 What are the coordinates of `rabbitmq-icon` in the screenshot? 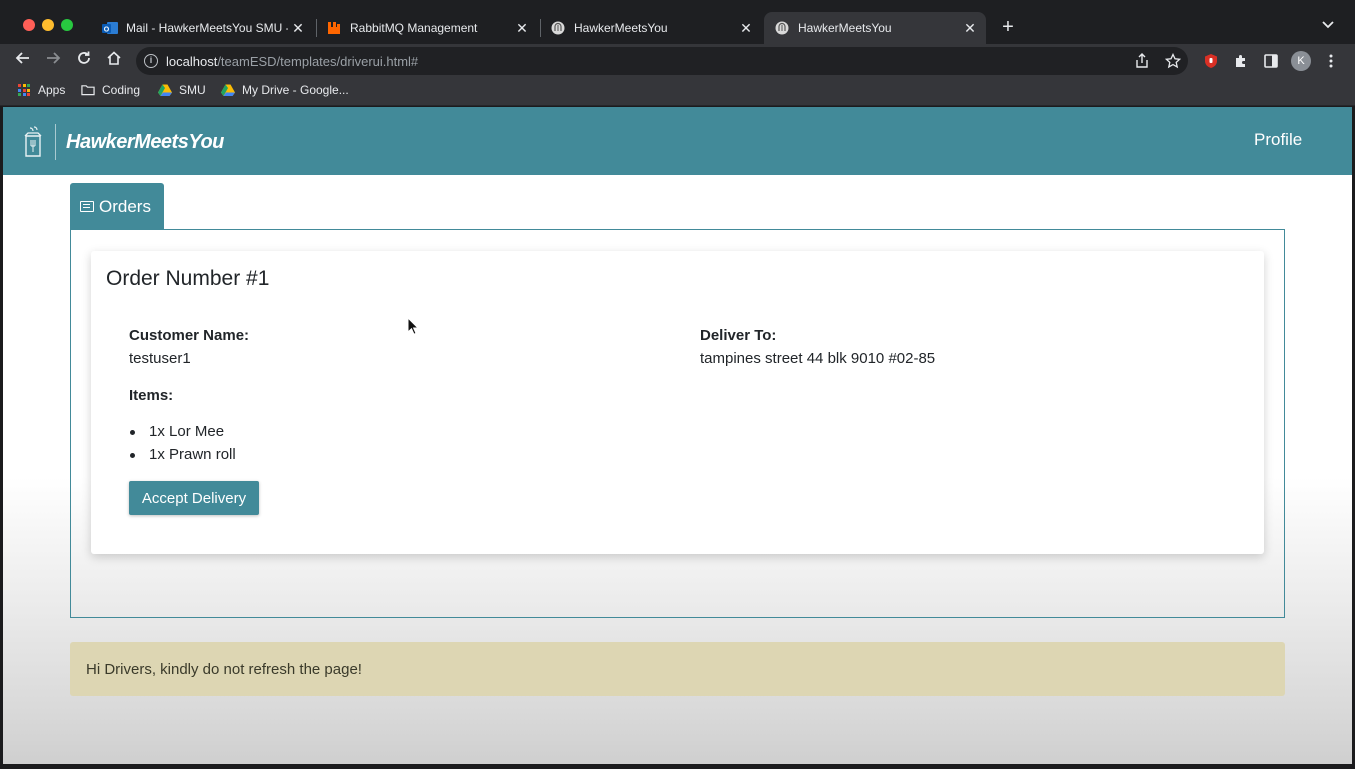 It's located at (334, 28).